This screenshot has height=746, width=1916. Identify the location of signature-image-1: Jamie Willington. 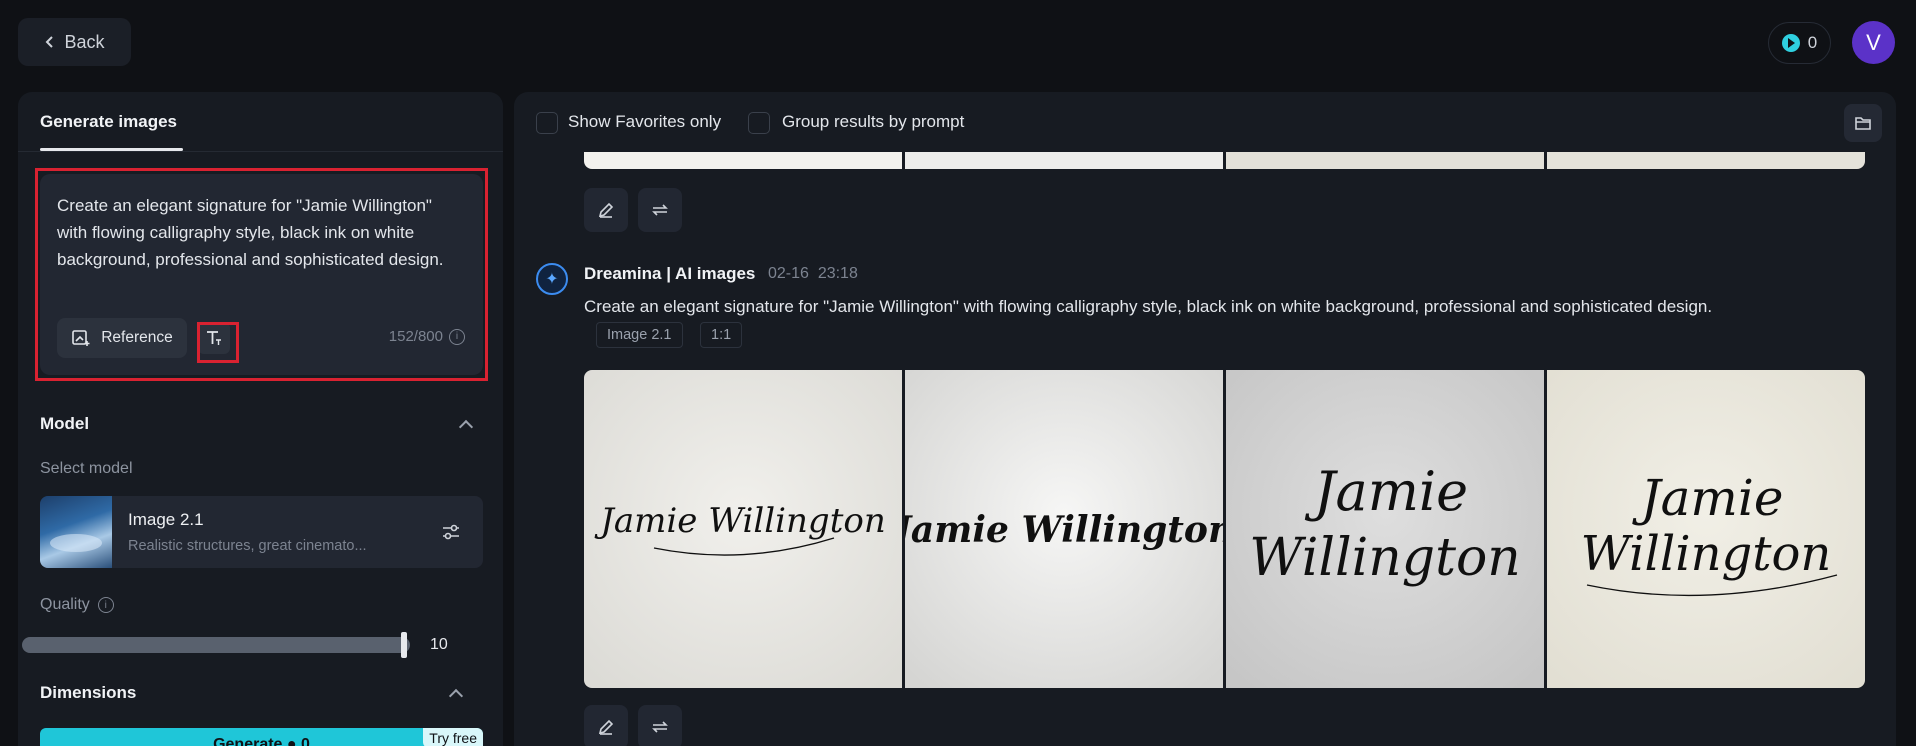
(743, 529).